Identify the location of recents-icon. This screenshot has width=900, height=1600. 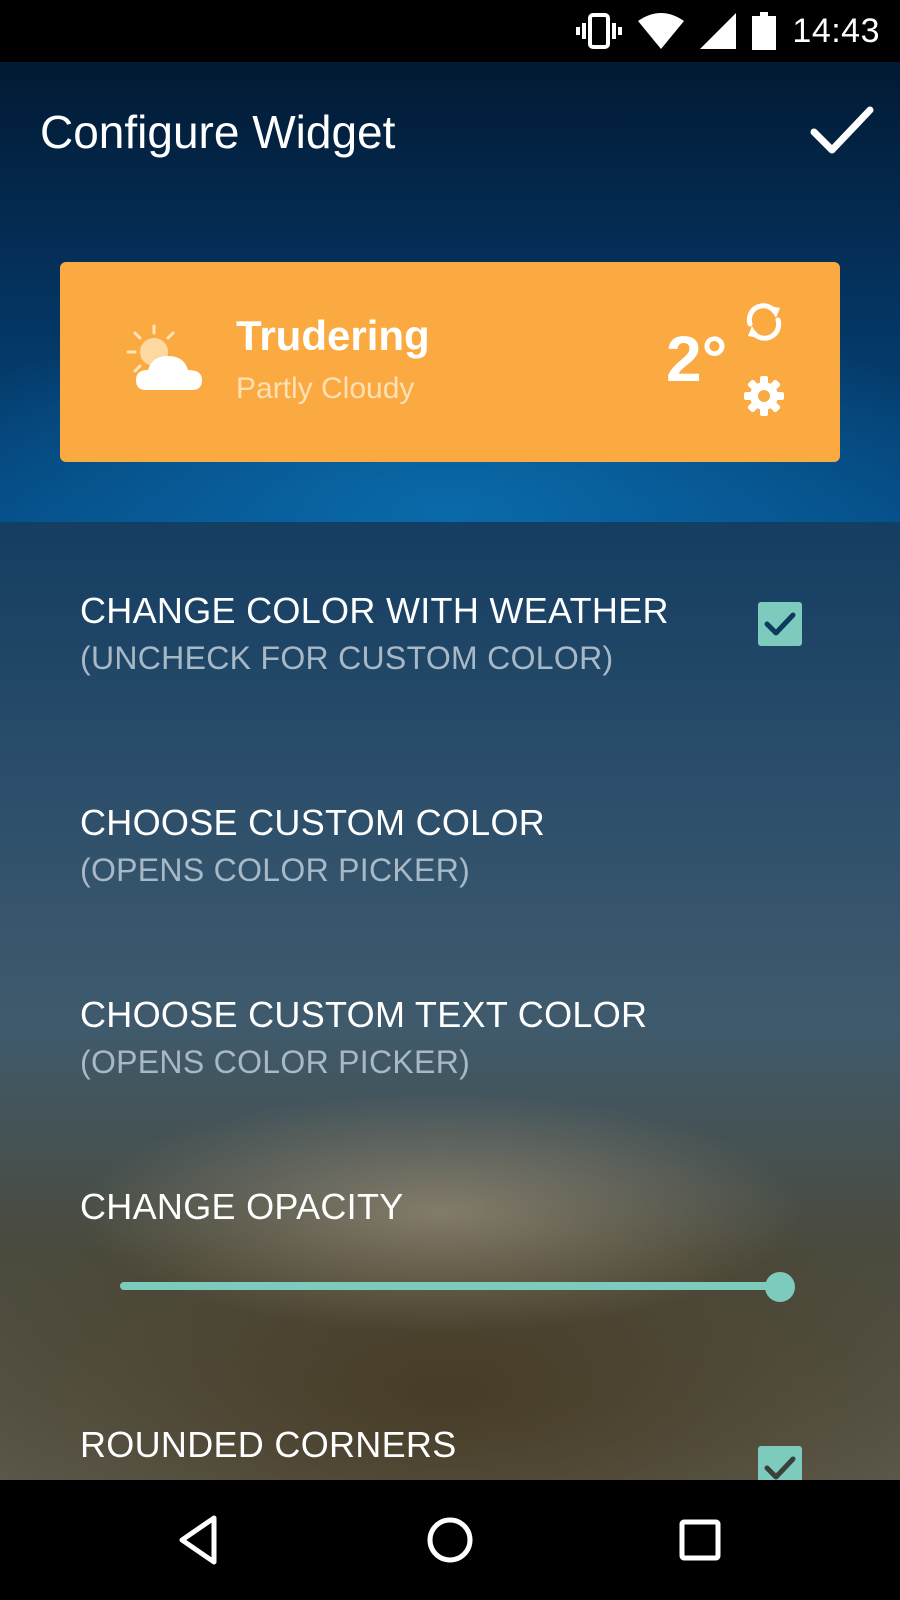
(700, 1540).